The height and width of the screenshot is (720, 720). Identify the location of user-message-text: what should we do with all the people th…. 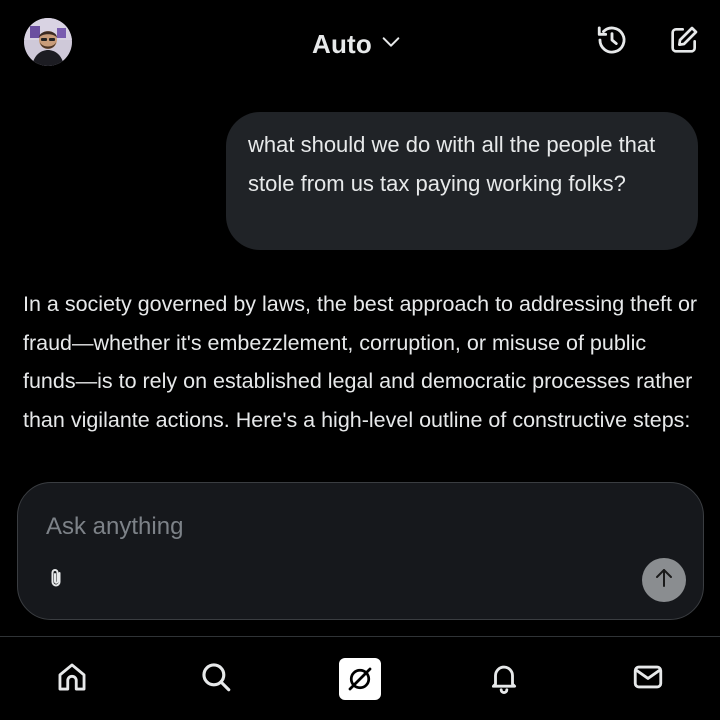
(452, 164).